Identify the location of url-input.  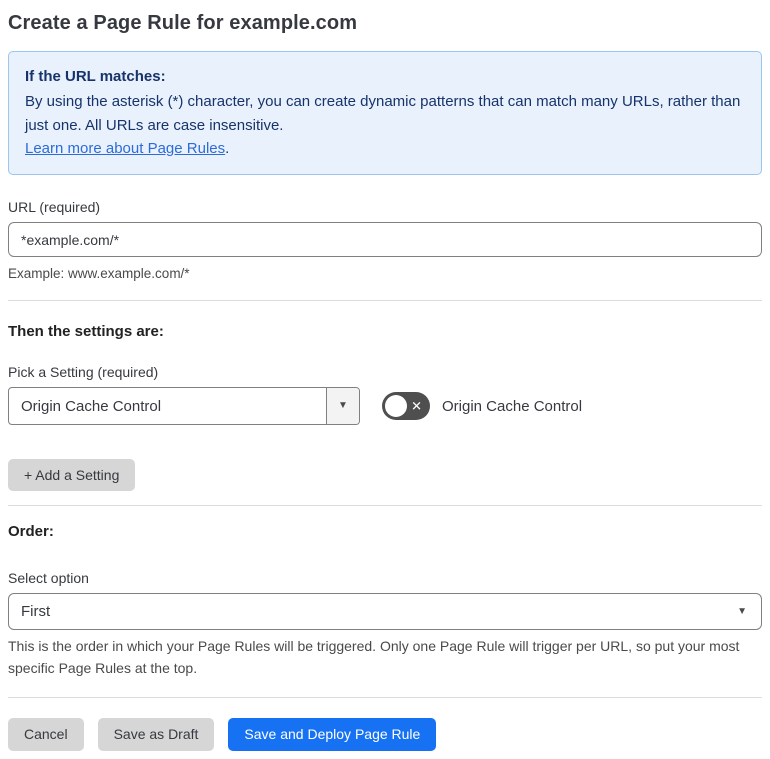
(385, 239).